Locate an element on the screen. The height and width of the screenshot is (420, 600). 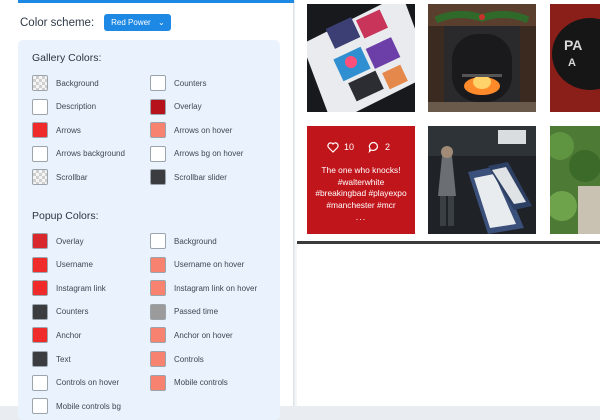
color-label: Controls on hover is located at coordinates (88, 383).